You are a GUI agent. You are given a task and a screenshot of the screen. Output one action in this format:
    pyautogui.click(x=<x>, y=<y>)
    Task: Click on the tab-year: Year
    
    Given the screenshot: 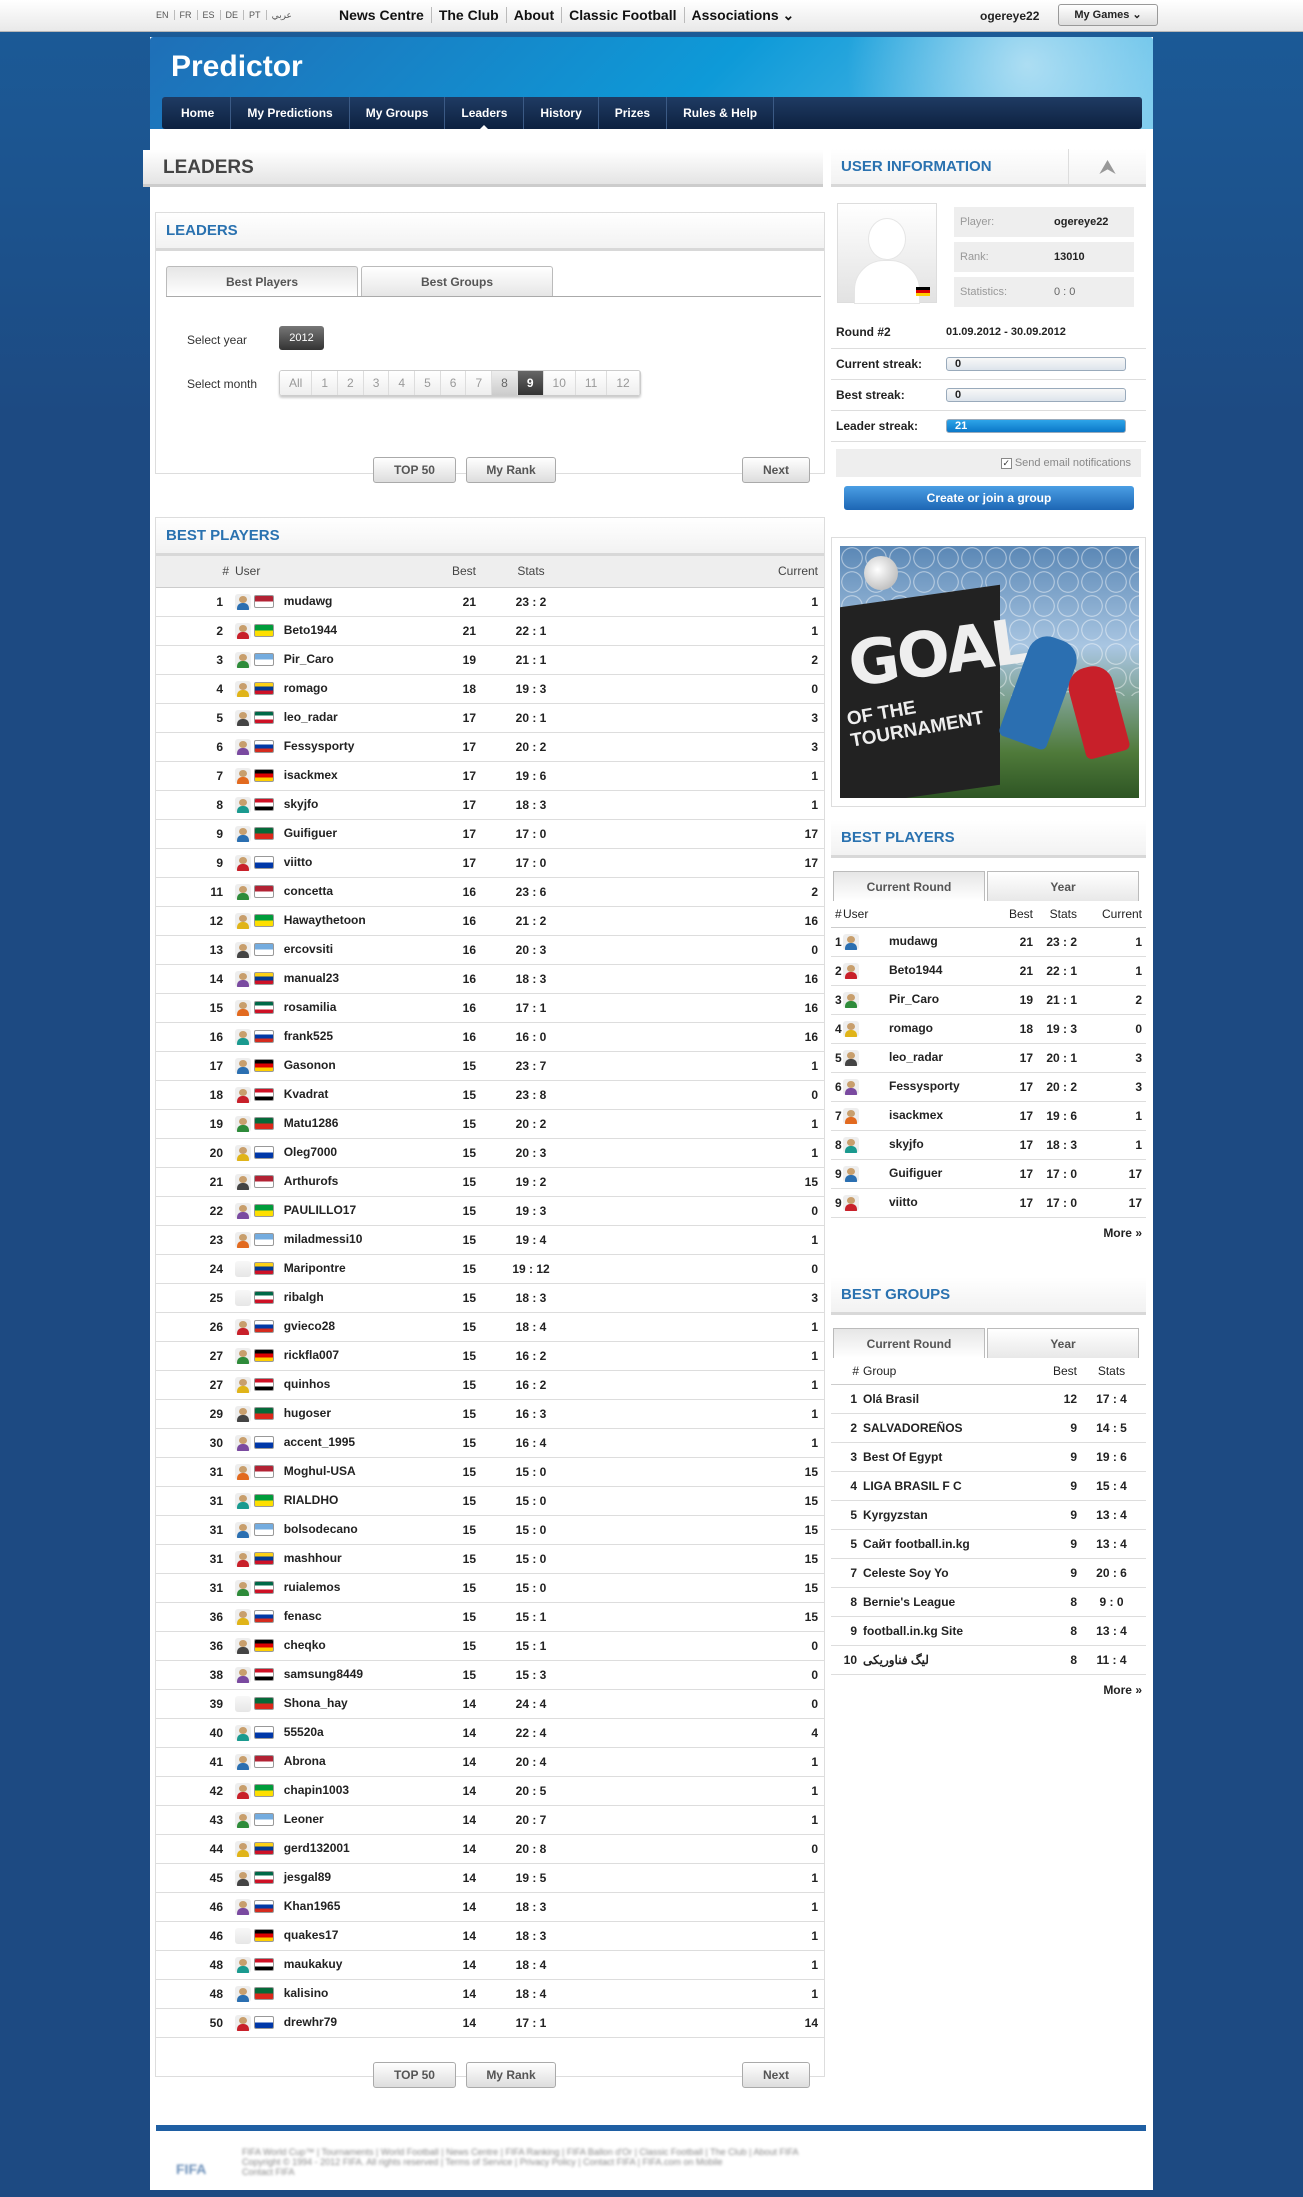 What is the action you would take?
    pyautogui.click(x=1063, y=886)
    